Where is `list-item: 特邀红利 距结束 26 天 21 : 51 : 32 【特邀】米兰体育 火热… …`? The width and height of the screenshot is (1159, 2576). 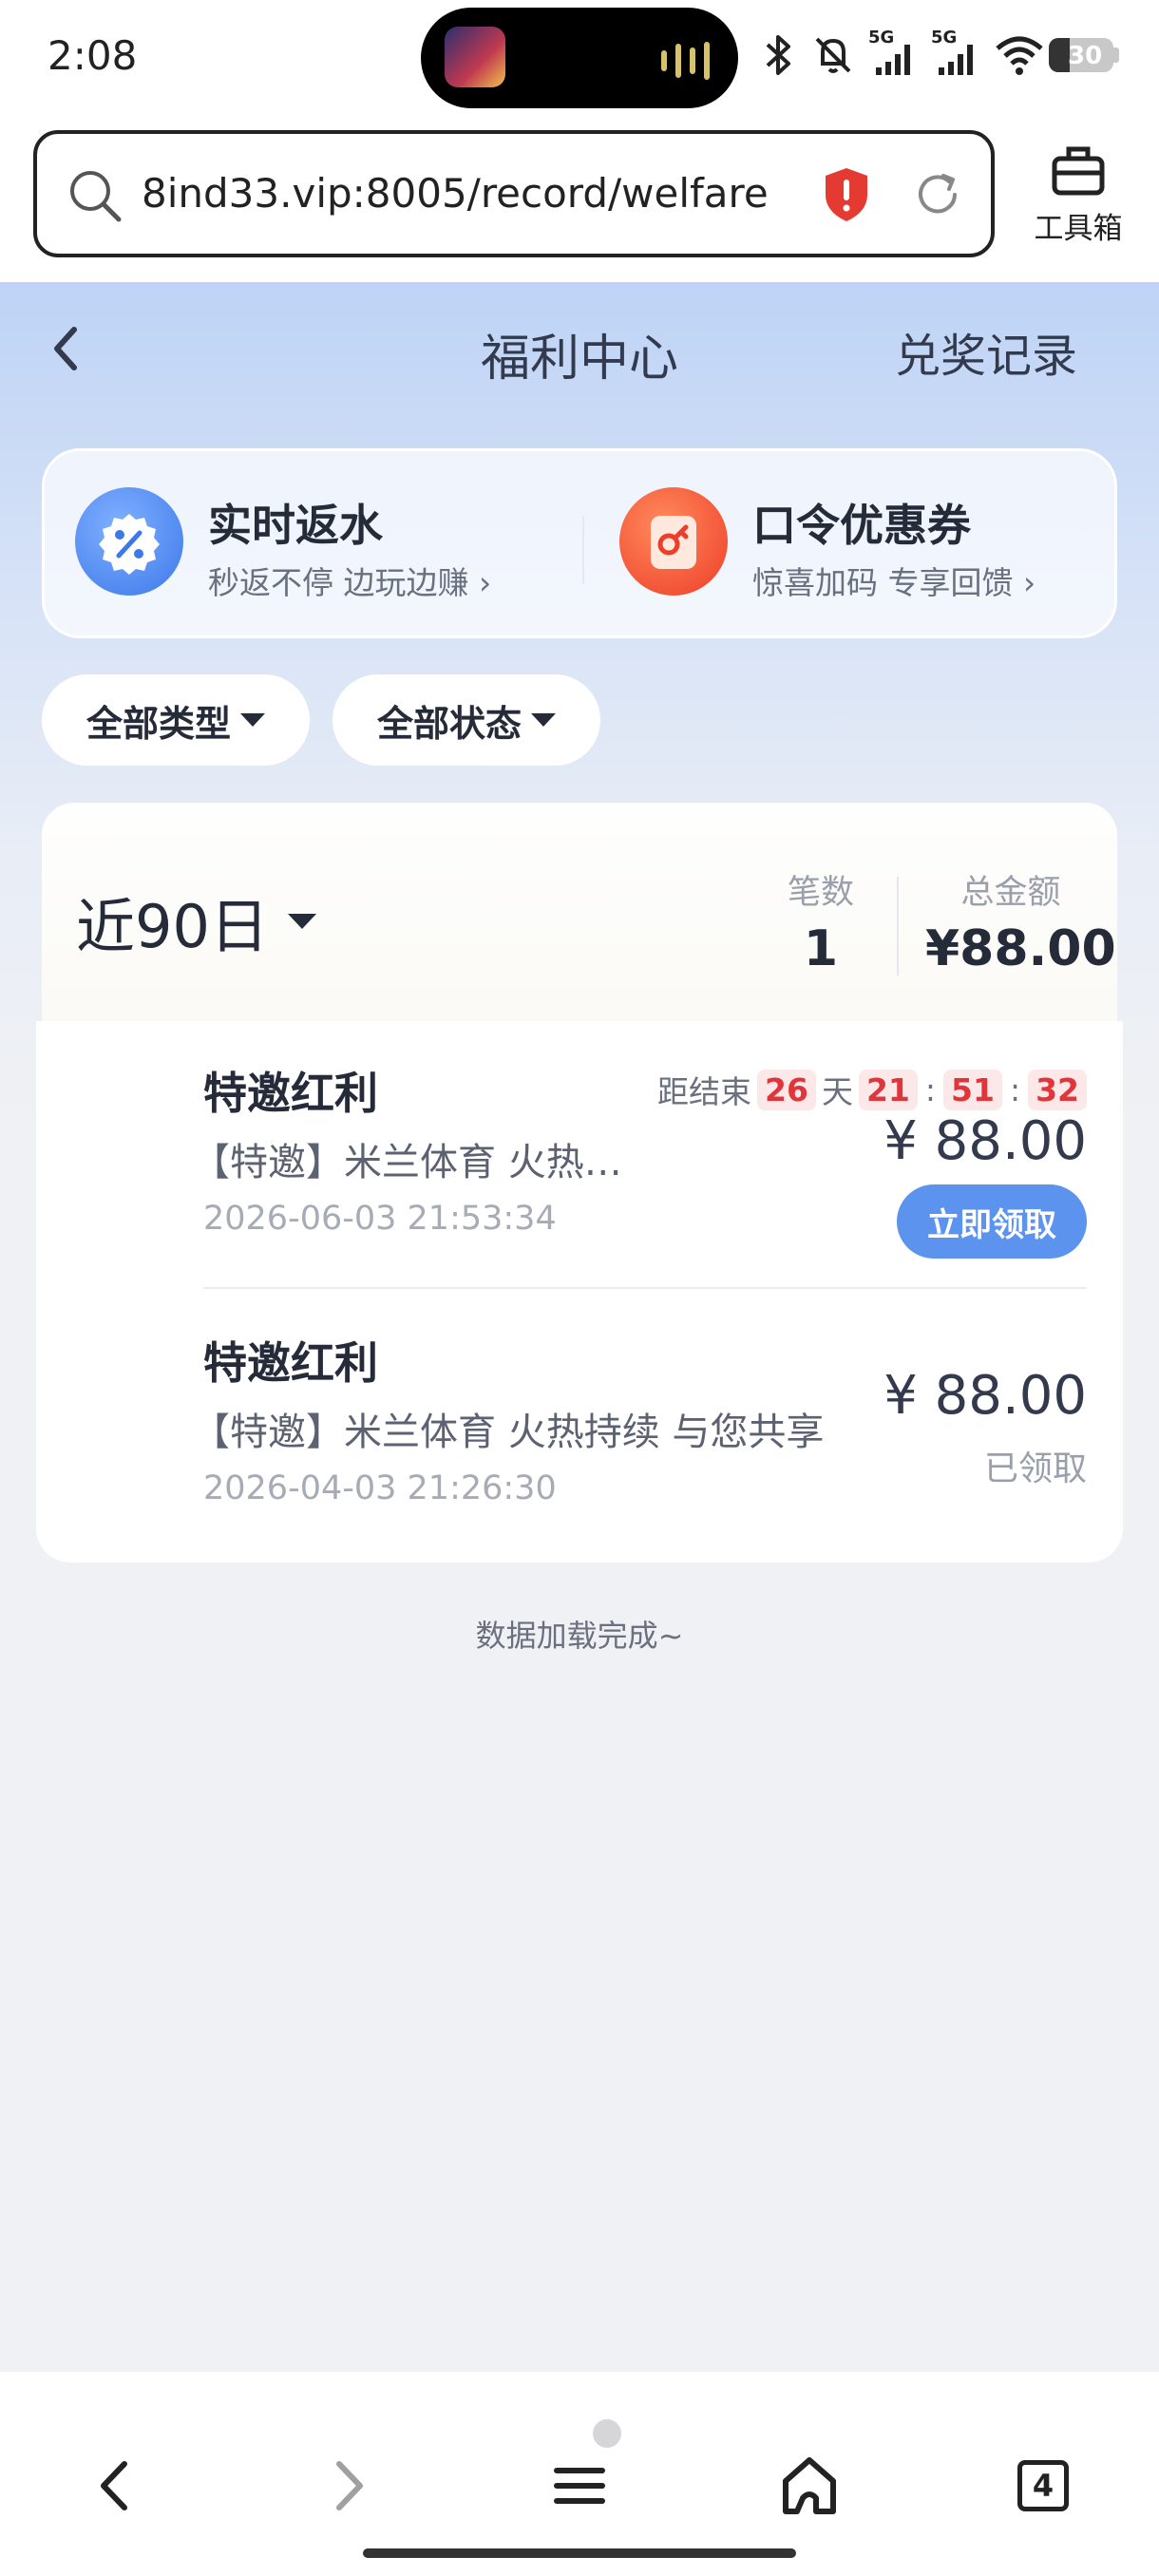
list-item: 特邀红利 距结束 26 天 21 : 51 : 32 【特邀】米兰体育 火热… … is located at coordinates (639, 1154).